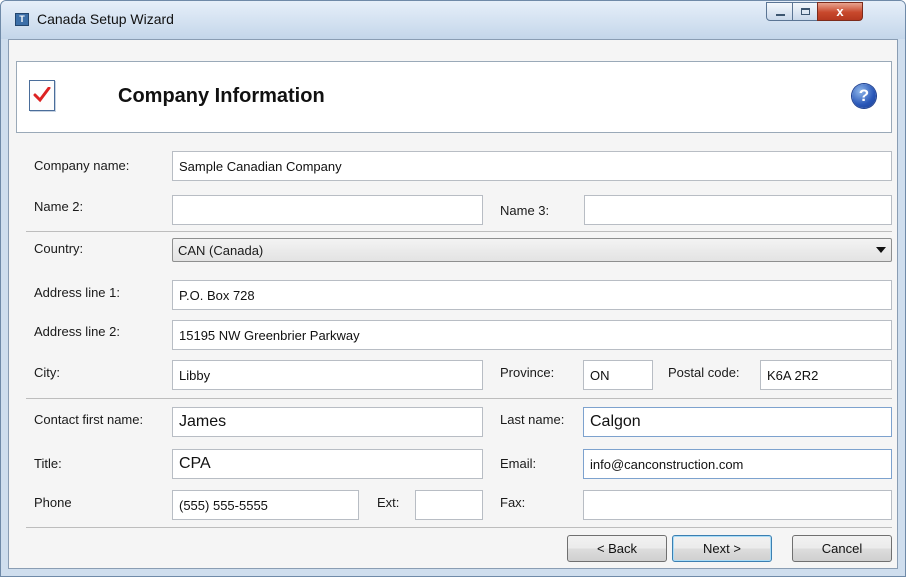 The image size is (906, 577). Describe the element at coordinates (532, 335) in the screenshot. I see `address-line2-input: 15195 NW Greenbrier Parkway` at that location.